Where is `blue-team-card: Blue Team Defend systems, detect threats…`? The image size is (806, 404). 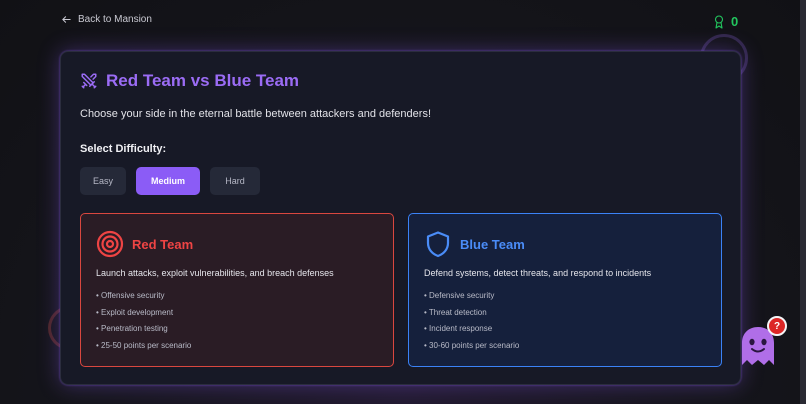
blue-team-card: Blue Team Defend systems, detect threats… is located at coordinates (565, 290).